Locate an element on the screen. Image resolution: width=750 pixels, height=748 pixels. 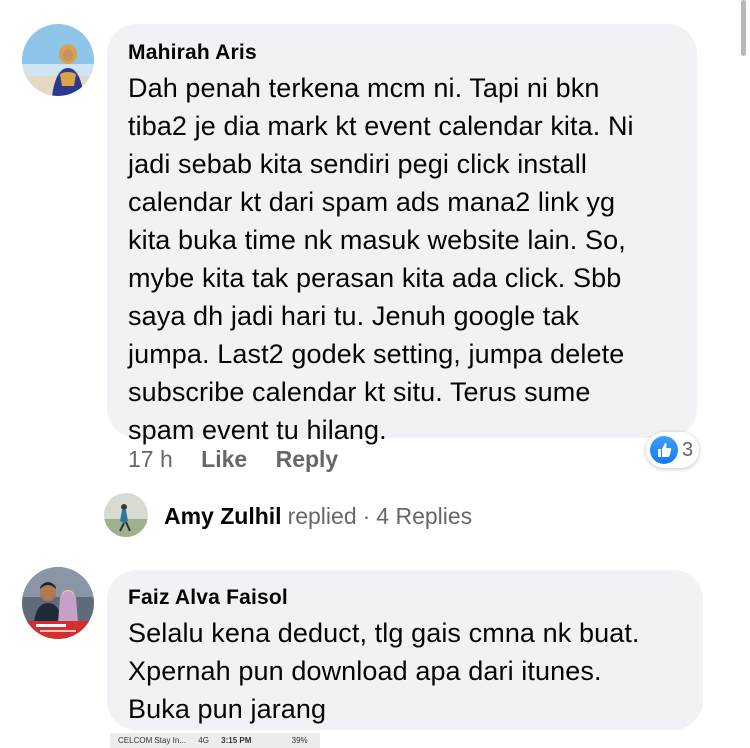
replies-count: 4 Replies is located at coordinates (424, 516).